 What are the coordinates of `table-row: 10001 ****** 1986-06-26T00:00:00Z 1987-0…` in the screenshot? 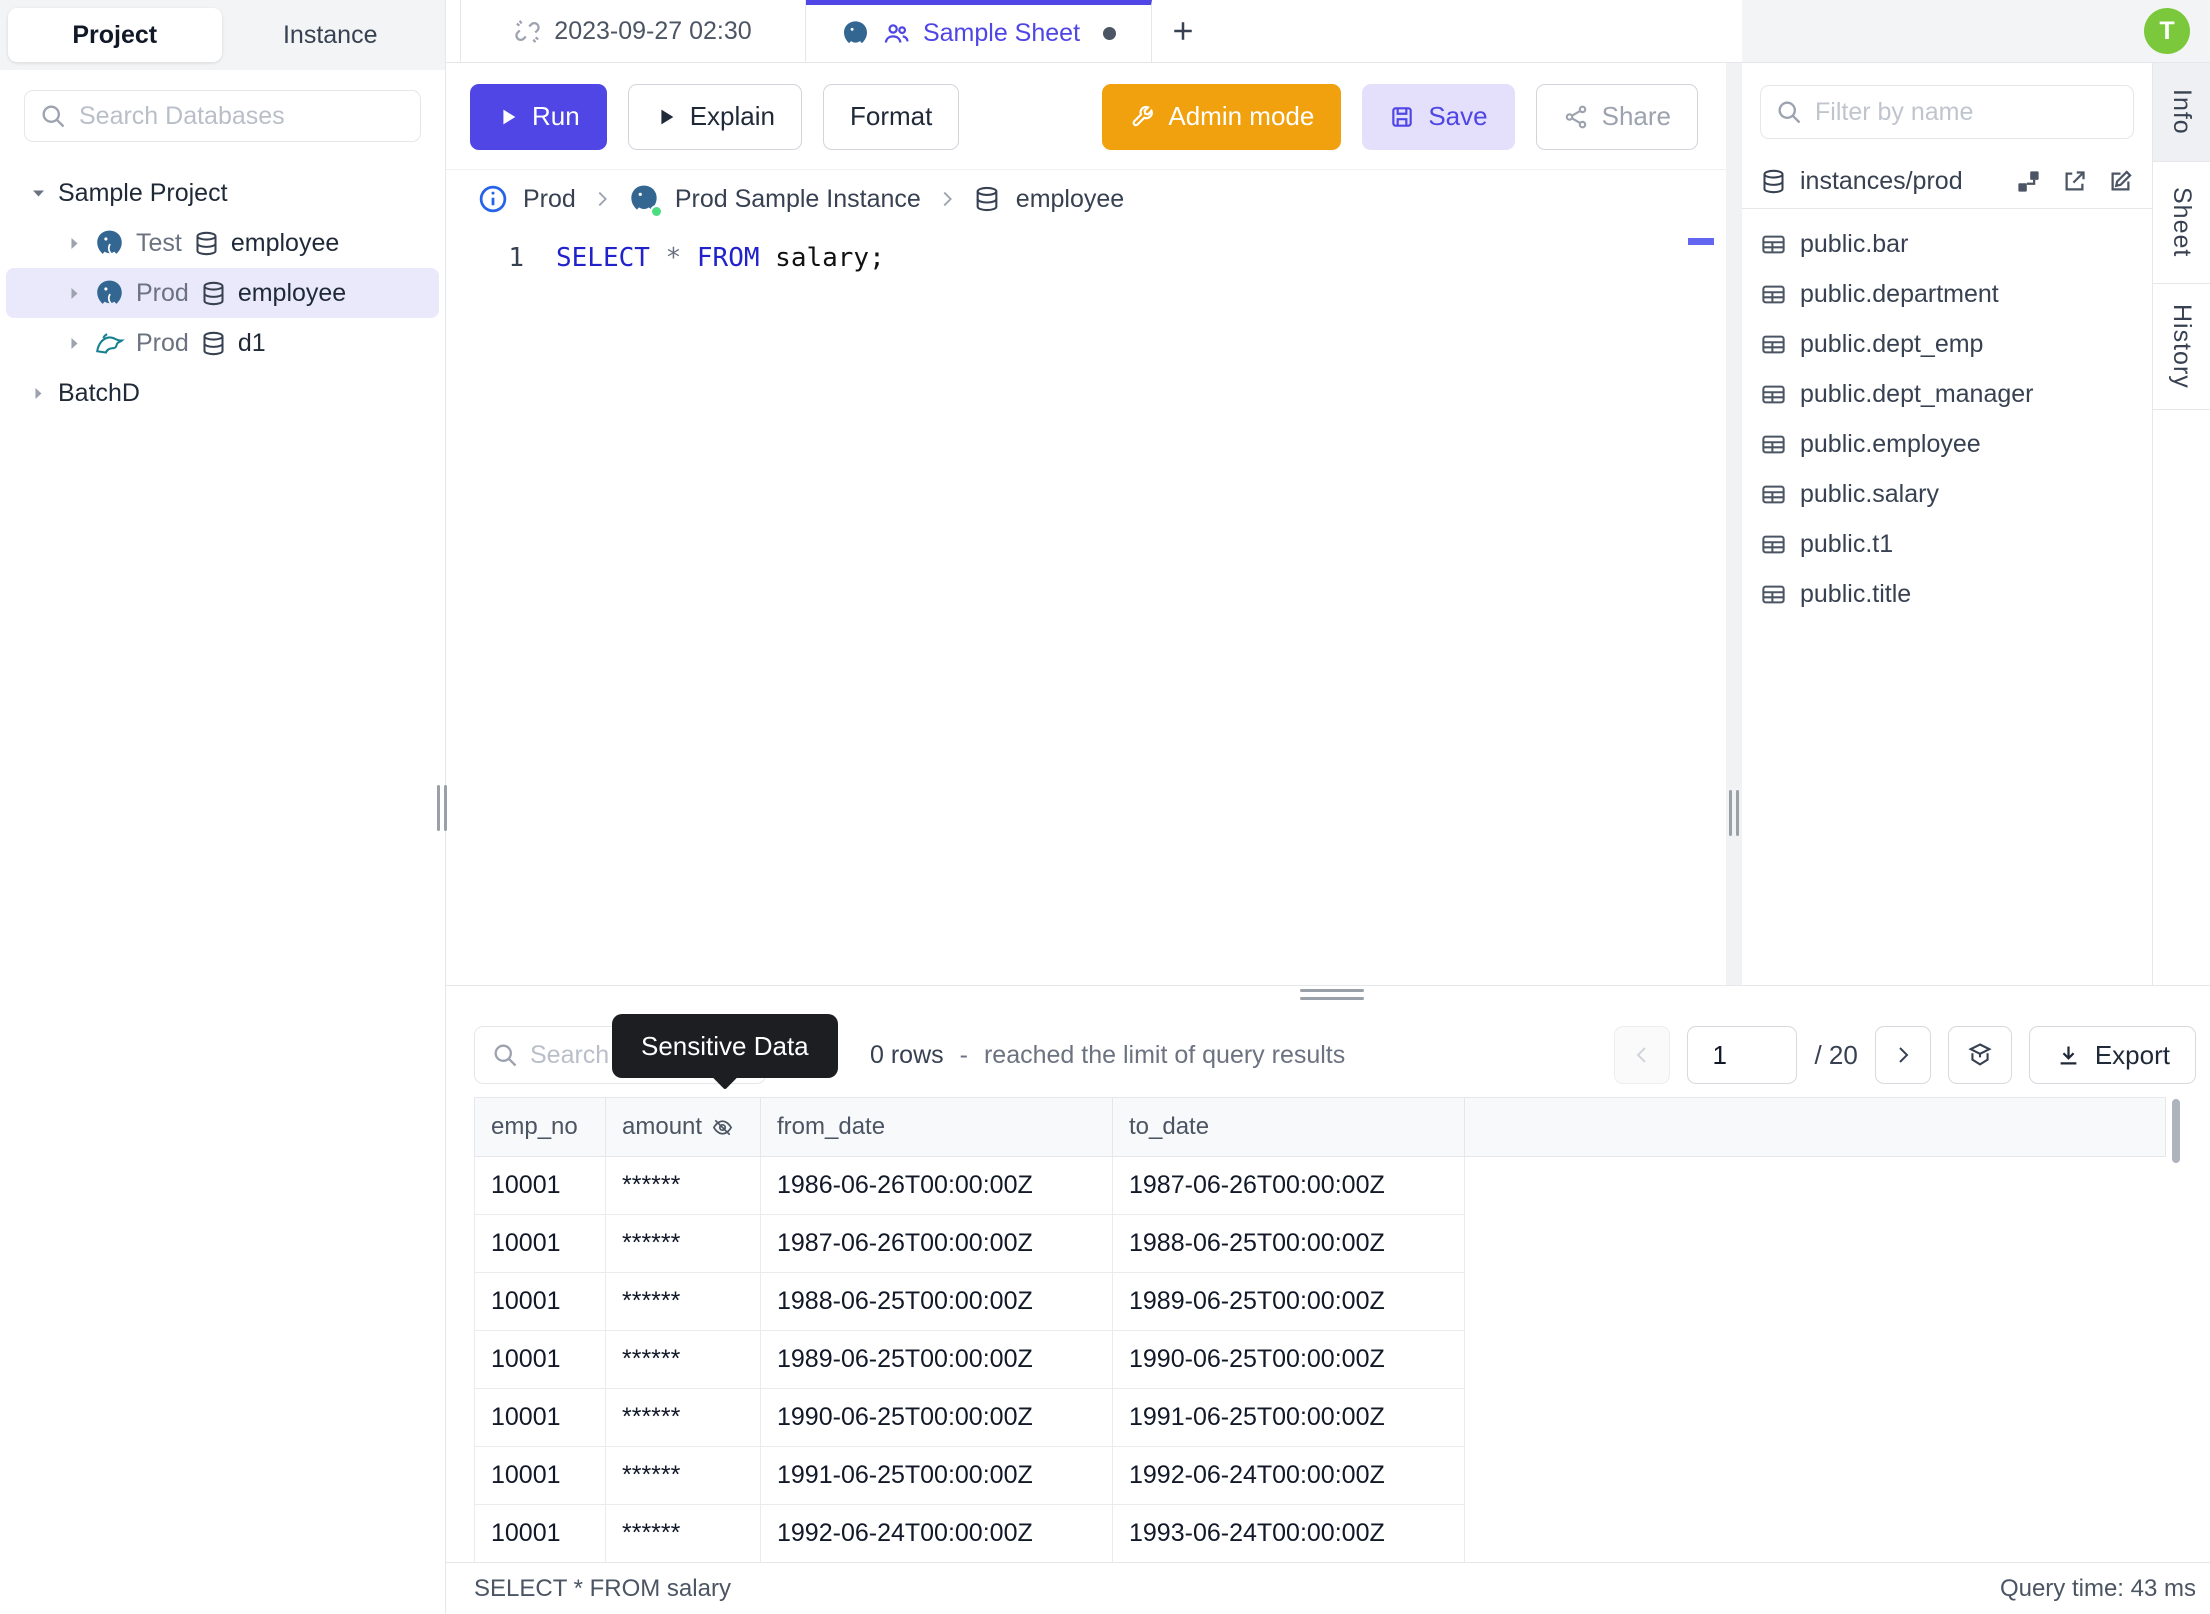 It's located at (970, 1186).